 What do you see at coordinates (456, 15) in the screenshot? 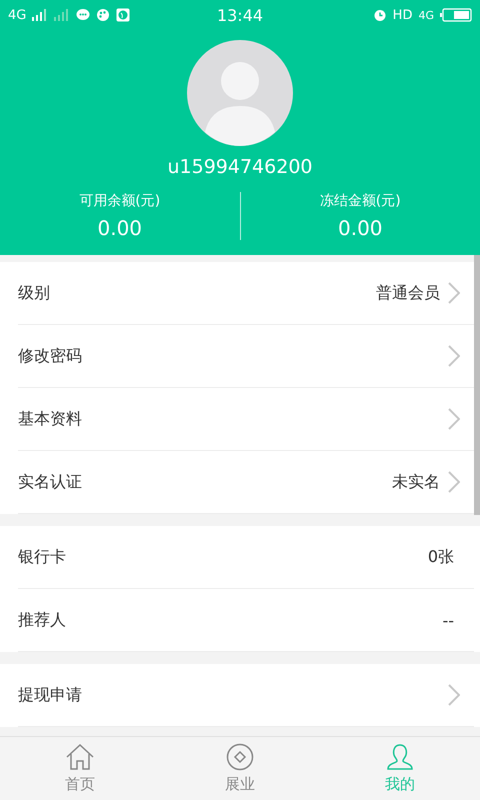
I see `battery-icon` at bounding box center [456, 15].